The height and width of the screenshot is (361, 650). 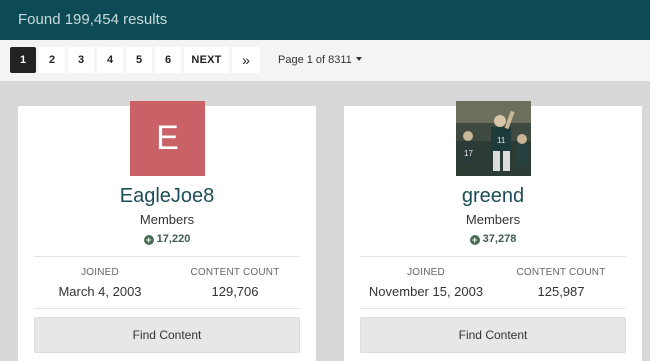 I want to click on results-count-text: Found 199,454 results, so click(x=93, y=19).